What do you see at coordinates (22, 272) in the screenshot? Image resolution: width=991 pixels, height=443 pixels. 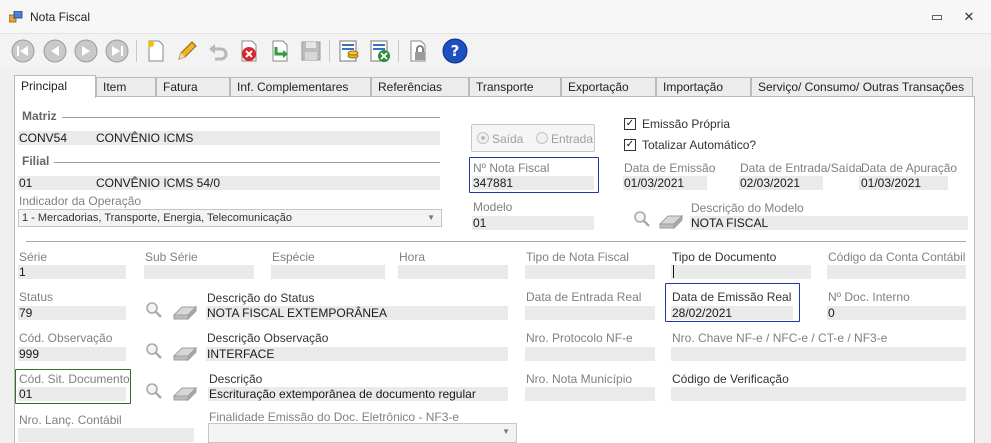 I see `serie-value: 1` at bounding box center [22, 272].